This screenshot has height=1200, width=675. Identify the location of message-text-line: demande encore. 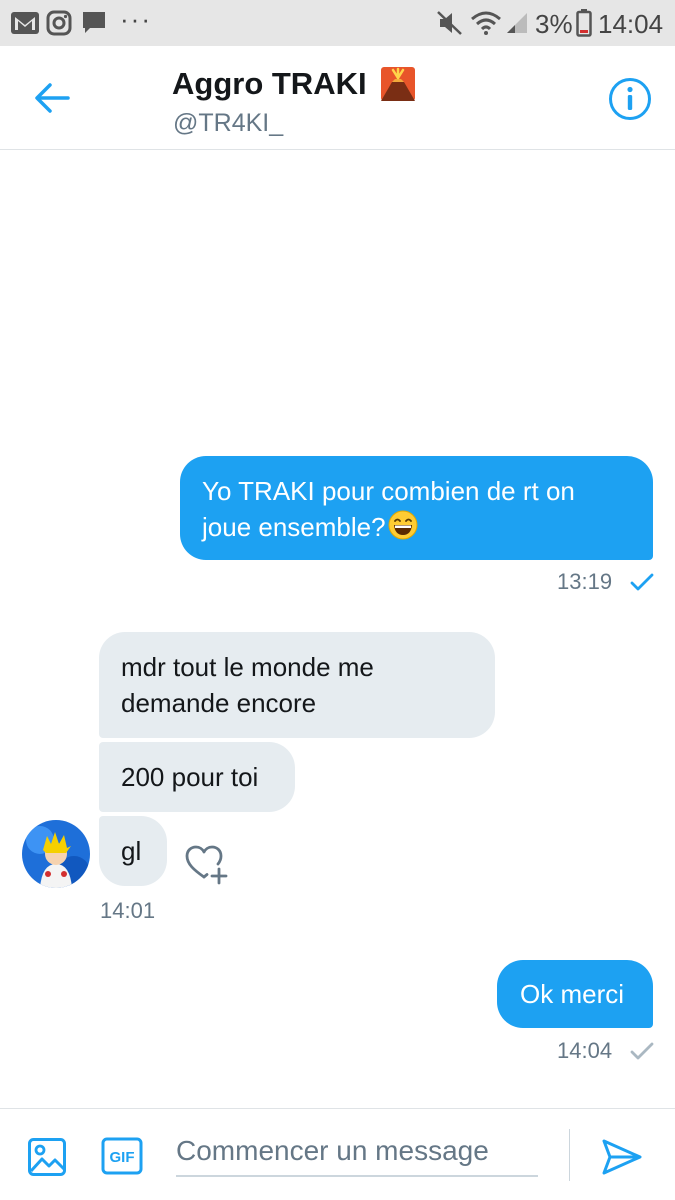
(219, 703).